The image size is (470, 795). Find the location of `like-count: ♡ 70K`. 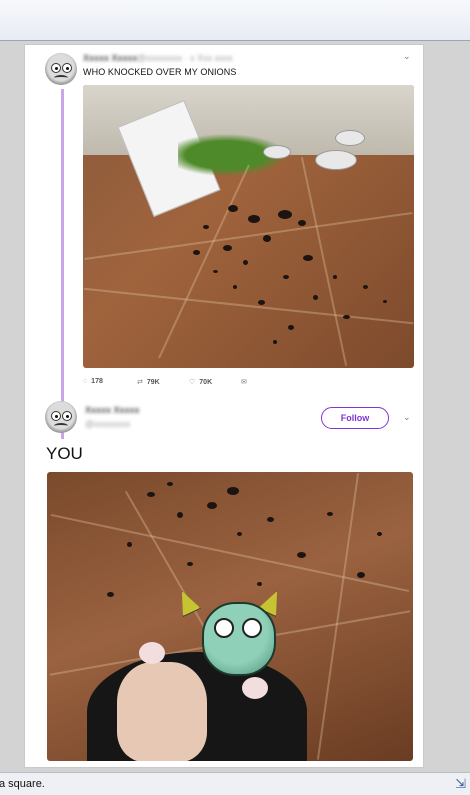

like-count: ♡ 70K is located at coordinates (200, 382).